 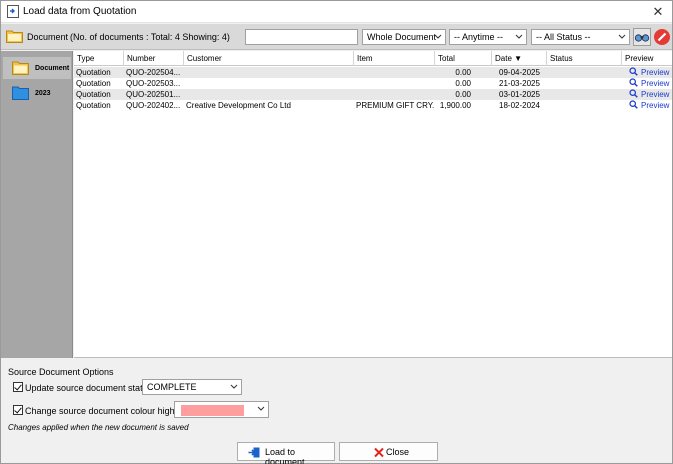 I want to click on close-button: Close, so click(x=388, y=451).